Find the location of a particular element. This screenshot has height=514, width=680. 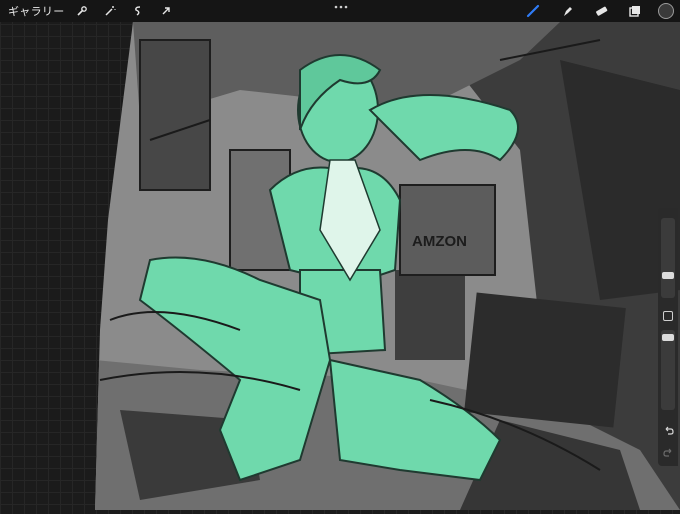

more-options-icon is located at coordinates (341, 7).